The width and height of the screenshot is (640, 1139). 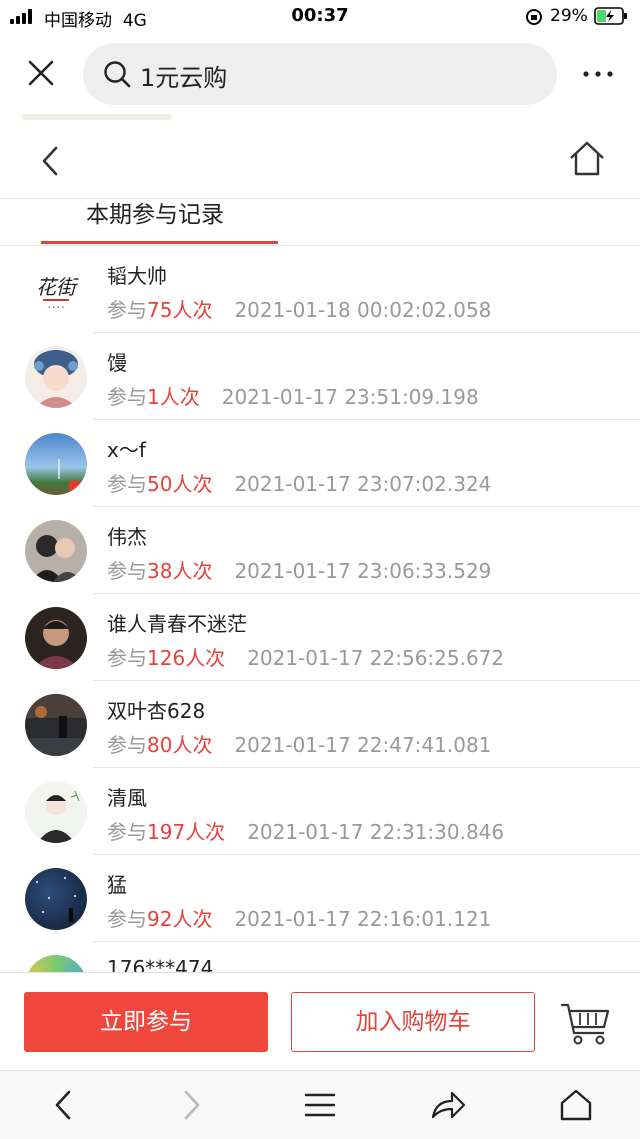 What do you see at coordinates (117, 74) in the screenshot?
I see `search-icon` at bounding box center [117, 74].